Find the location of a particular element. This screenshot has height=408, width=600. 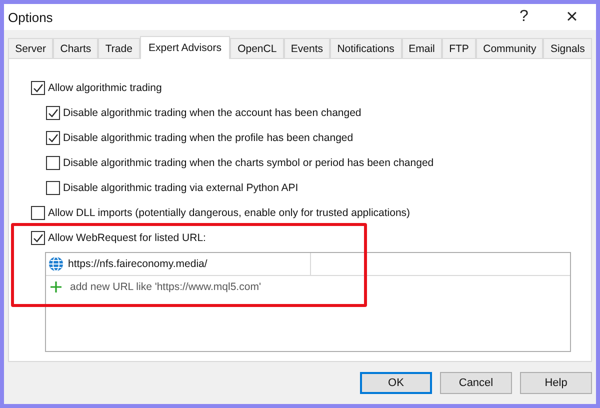

checkbox-label: Disable algorithmic trading when the charts symbol or period has been changed is located at coordinates (248, 162).